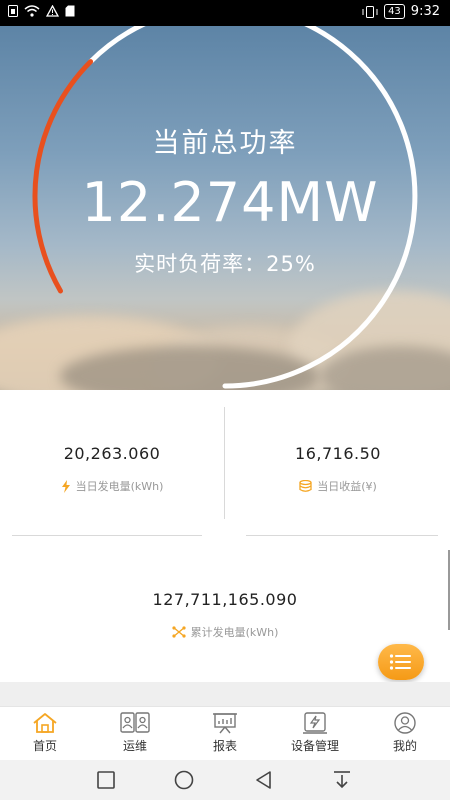  Describe the element at coordinates (225, 264) in the screenshot. I see `load-rate-text: 实时负荷率：25%` at that location.